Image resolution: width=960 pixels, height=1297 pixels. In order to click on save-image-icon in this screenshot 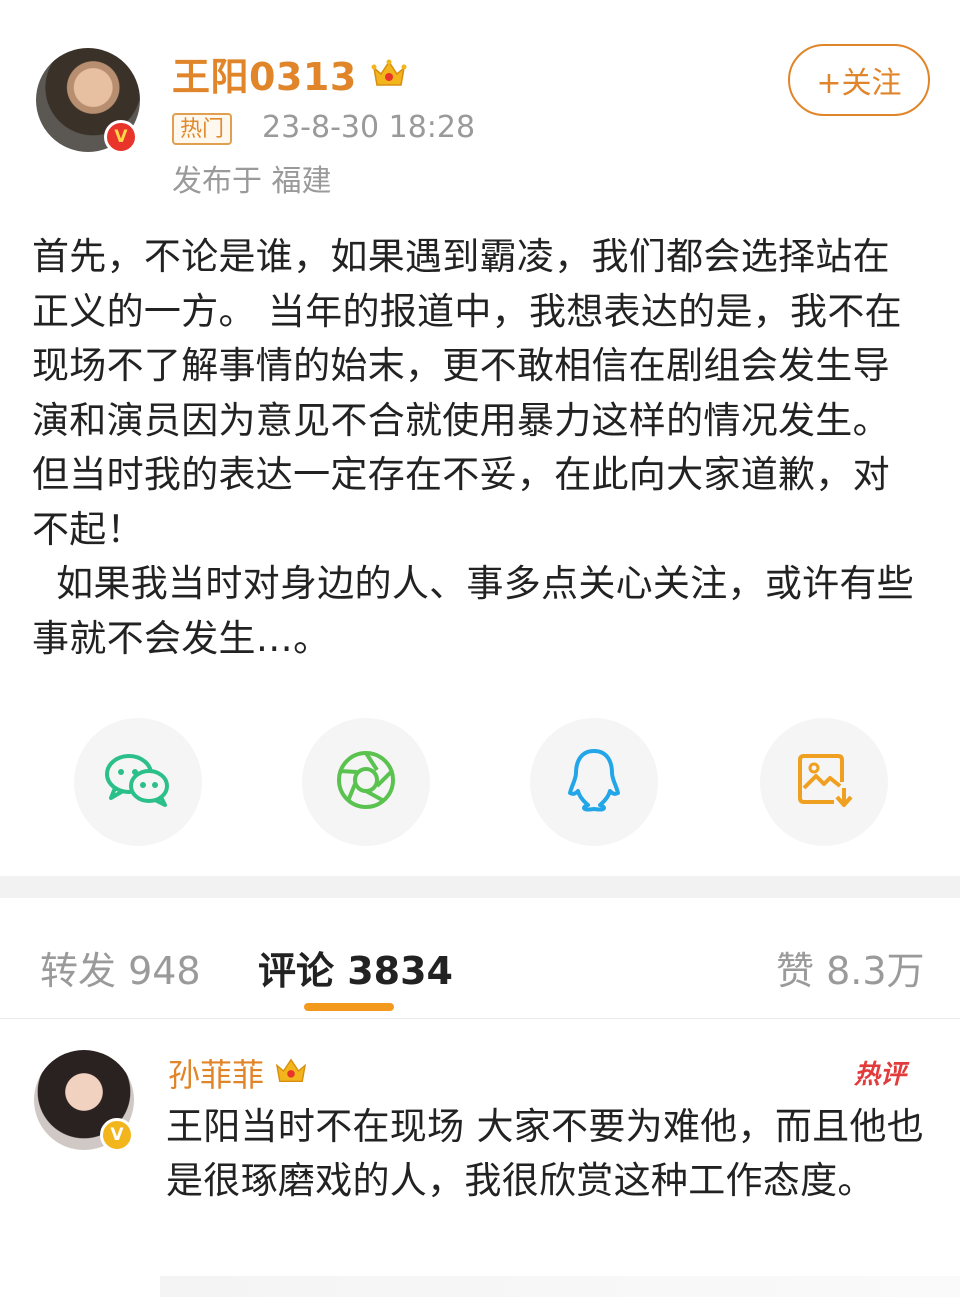, I will do `click(824, 782)`.